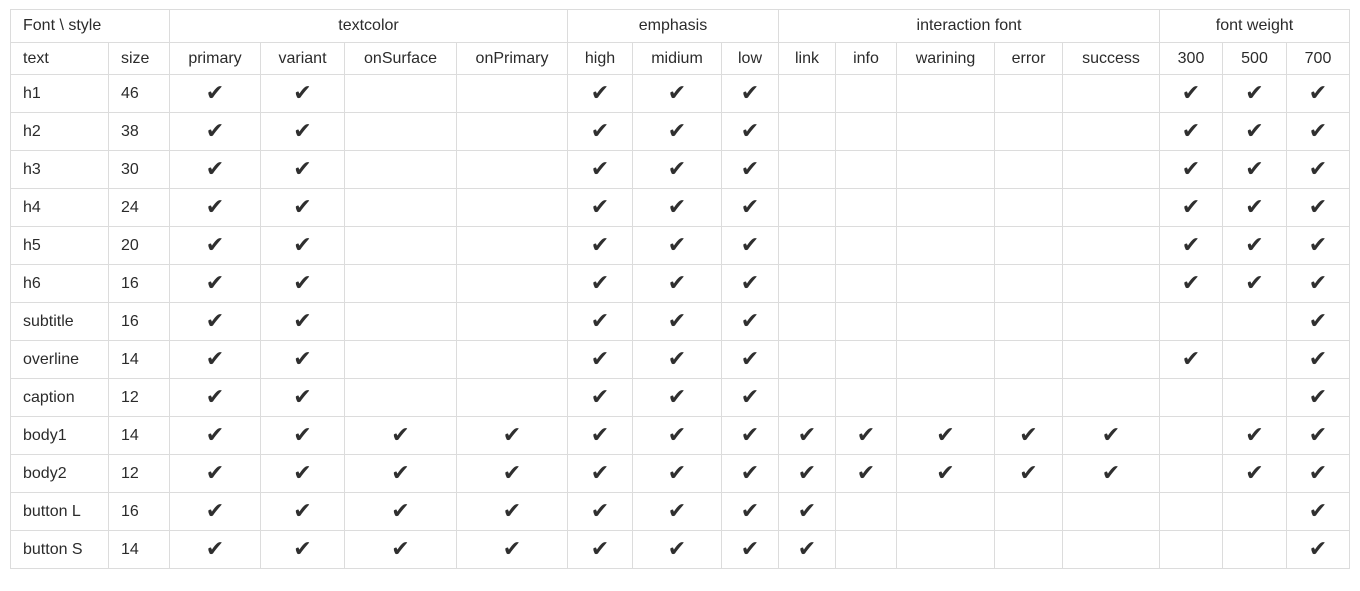  Describe the element at coordinates (680, 549) in the screenshot. I see `table-row: button S 14 ✔ ✔ ✔ ✔ ✔ ✔ ✔ ✔ ✔` at that location.